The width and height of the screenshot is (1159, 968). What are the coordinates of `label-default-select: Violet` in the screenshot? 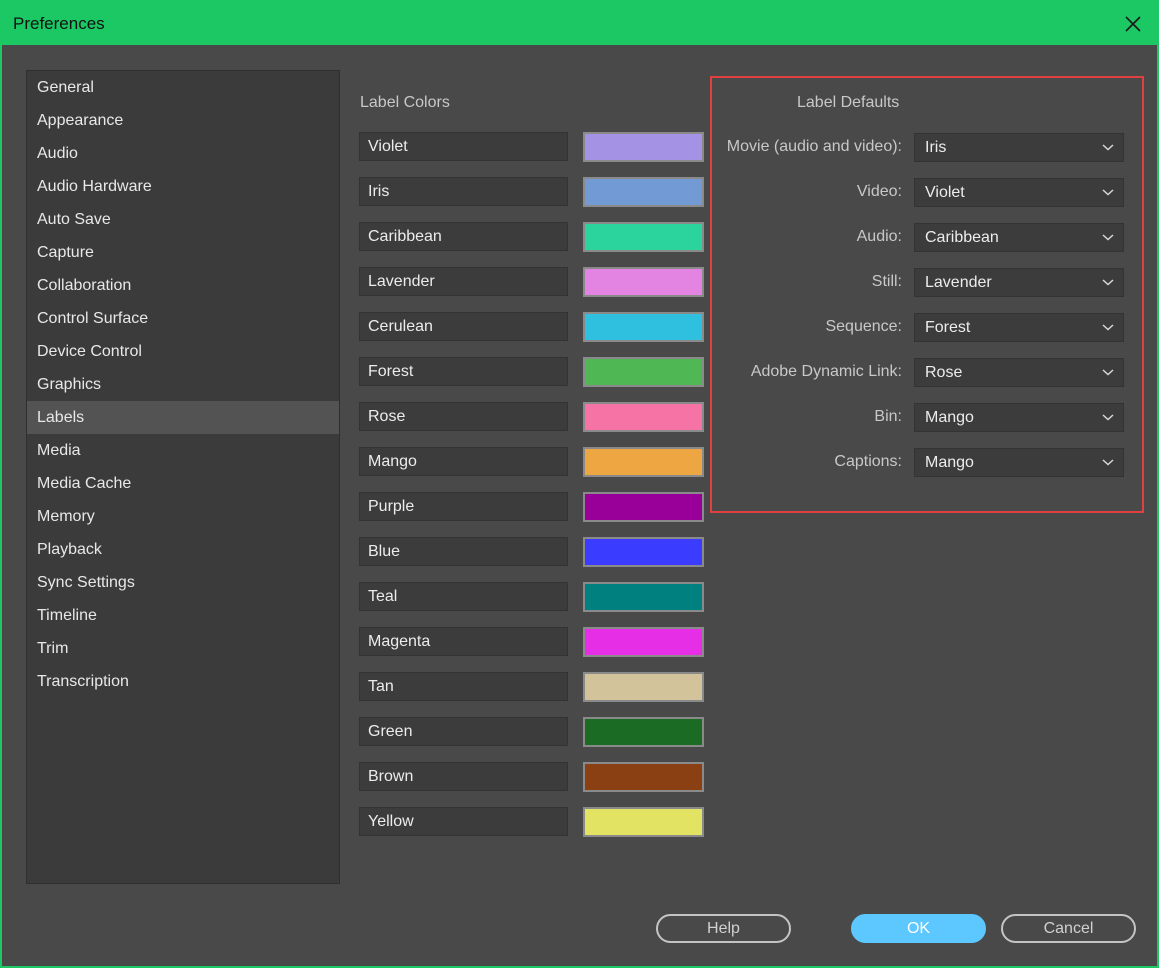 It's located at (1019, 192).